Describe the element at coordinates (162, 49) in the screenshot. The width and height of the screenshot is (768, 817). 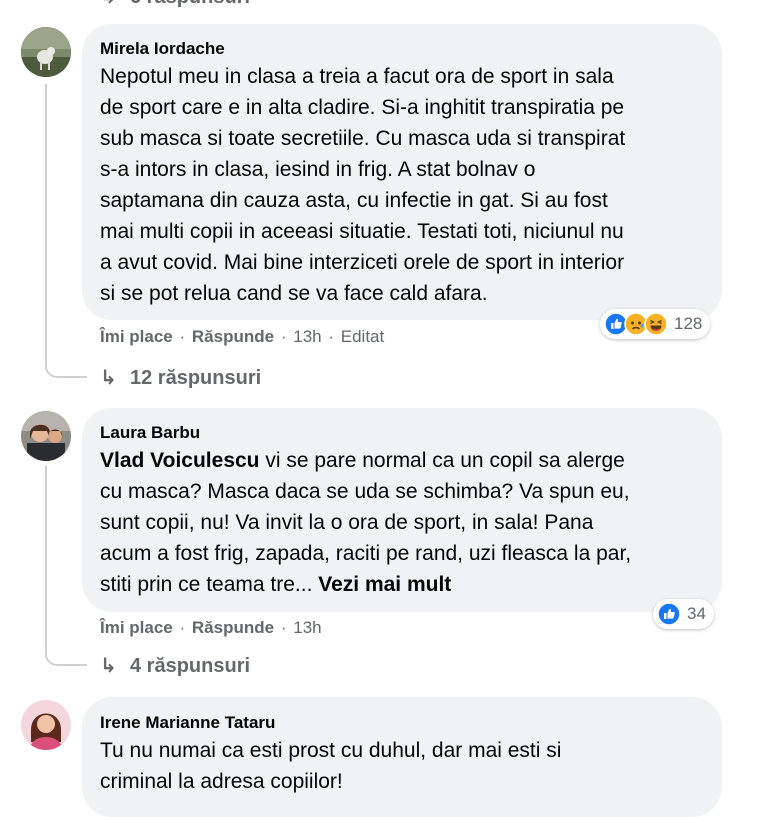
I see `comment-author: Mirela Iordache` at that location.